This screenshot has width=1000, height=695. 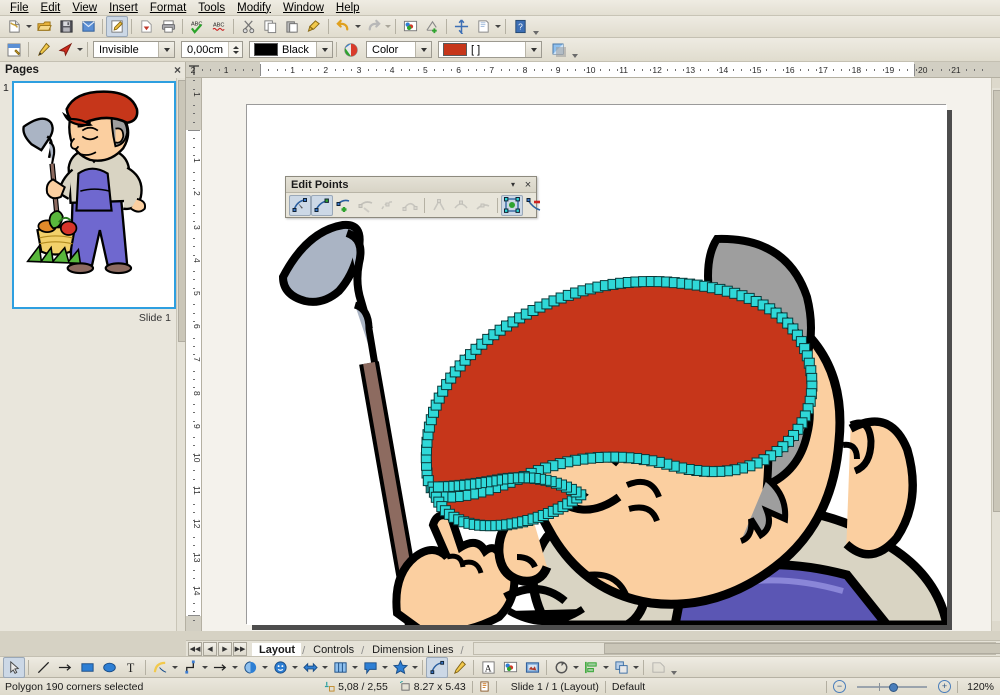 What do you see at coordinates (366, 205) in the screenshot?
I see `delete-points-icon` at bounding box center [366, 205].